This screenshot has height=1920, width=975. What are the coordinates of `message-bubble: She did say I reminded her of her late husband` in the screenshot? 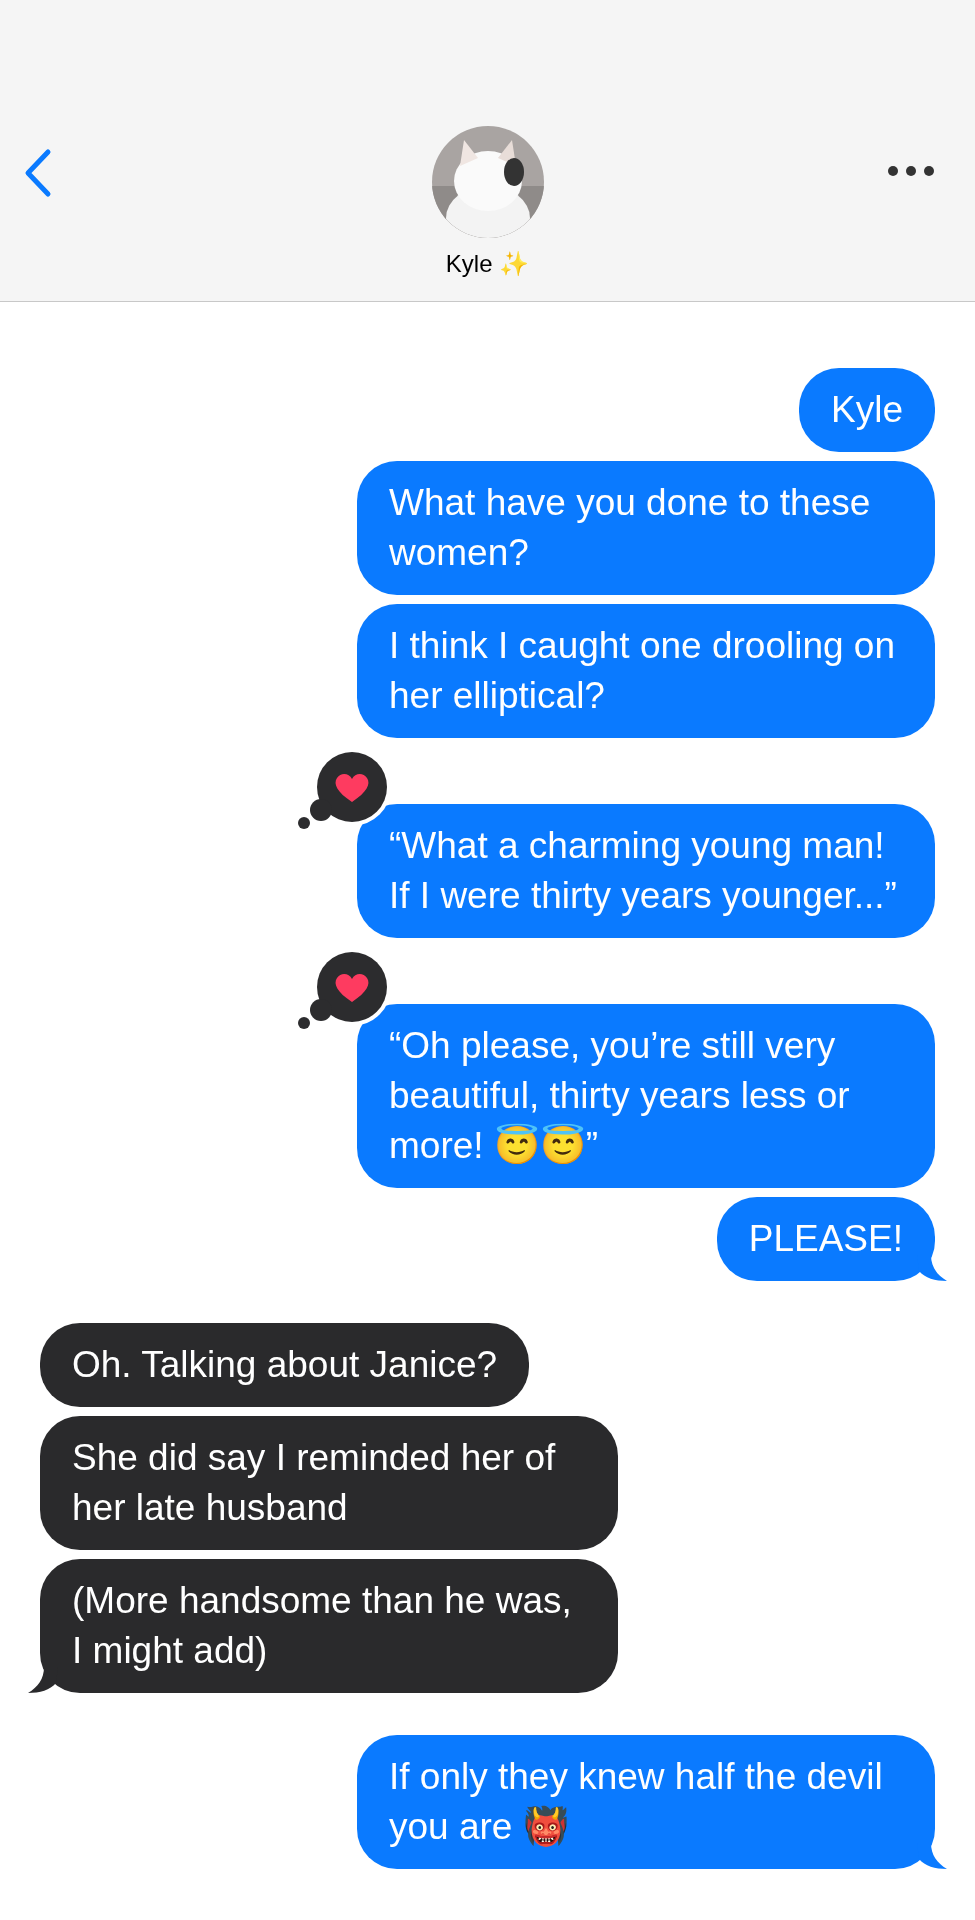 It's located at (329, 1483).